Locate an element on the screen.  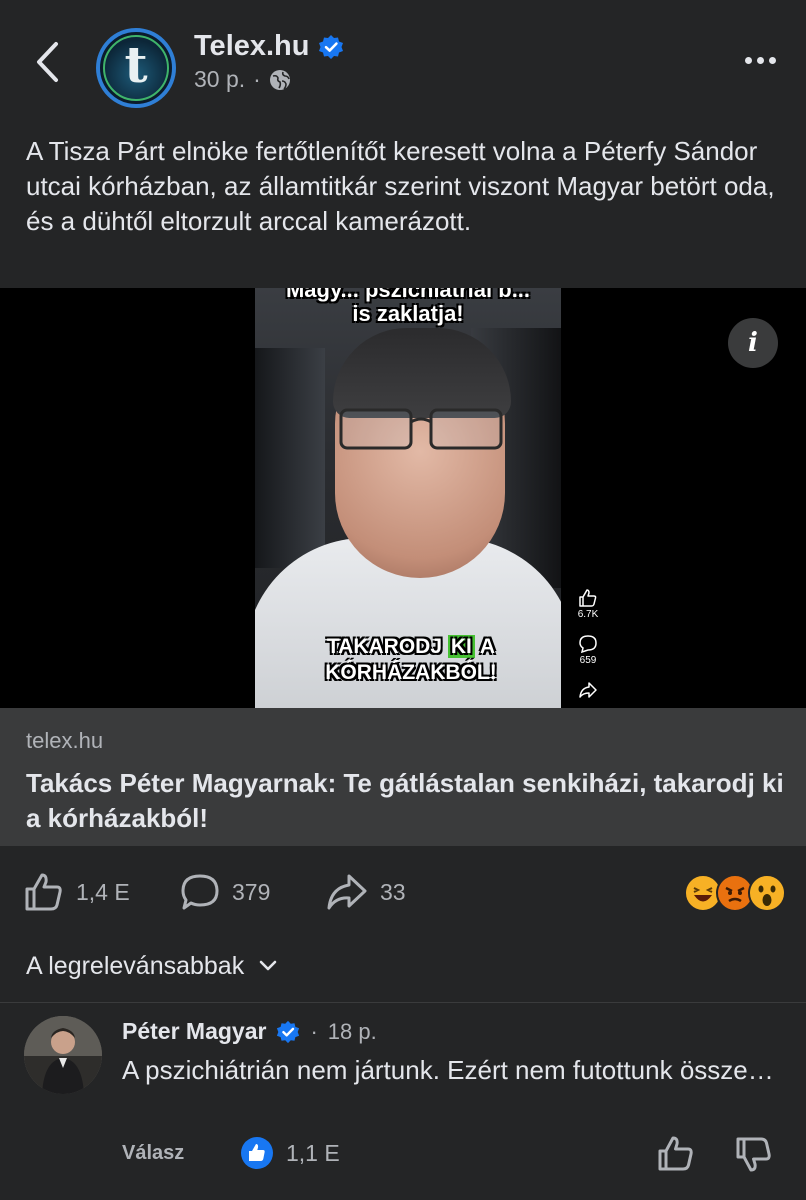
post-time: 30 p. is located at coordinates (219, 79).